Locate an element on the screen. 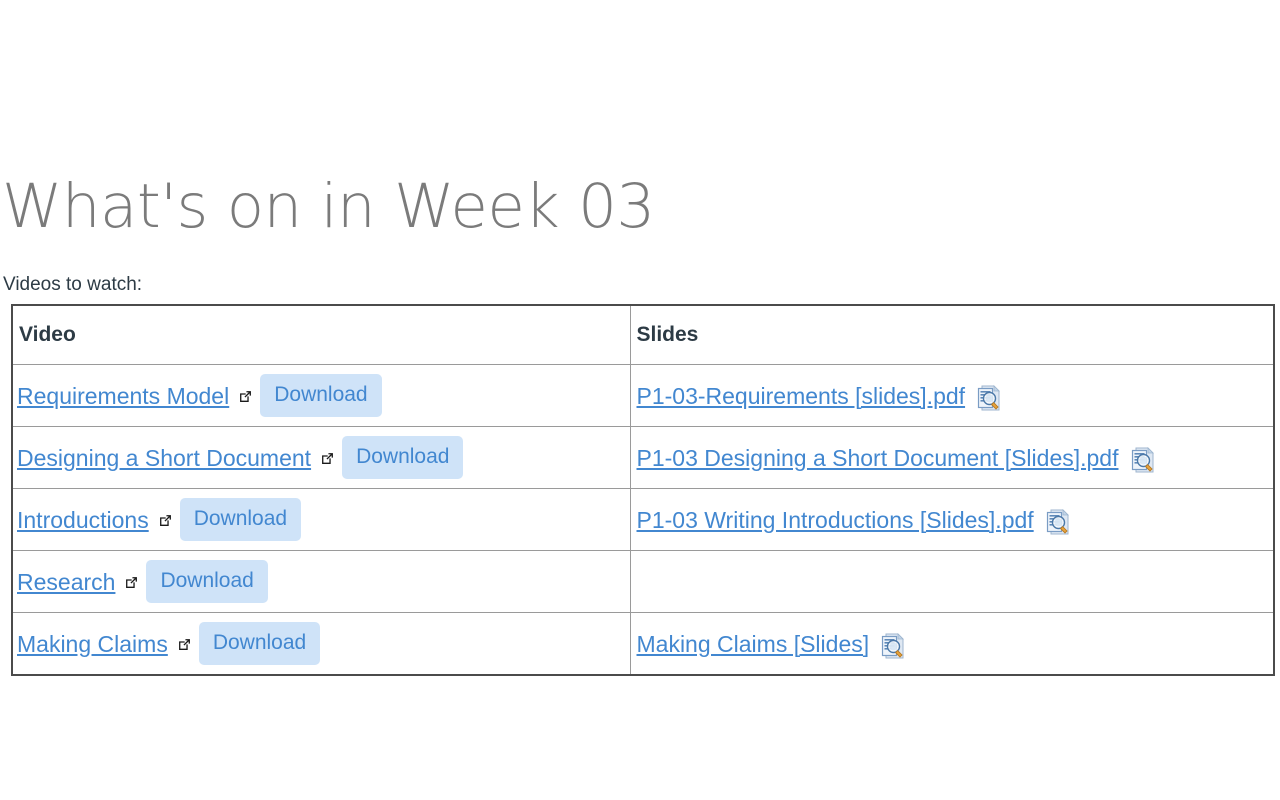  slides-cell-empty is located at coordinates (952, 581).